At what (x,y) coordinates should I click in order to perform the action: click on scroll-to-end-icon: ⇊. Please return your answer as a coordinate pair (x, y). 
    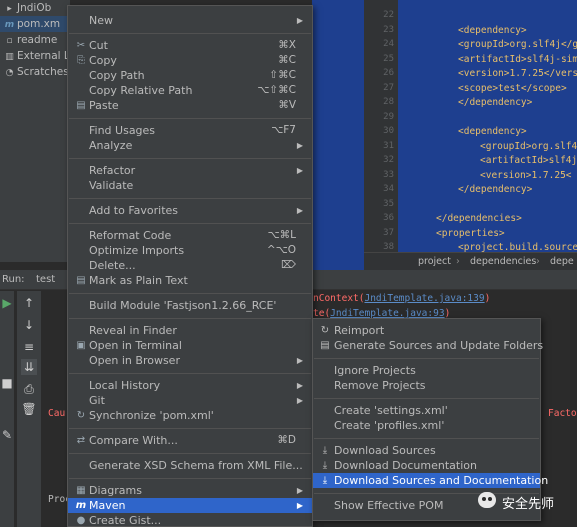
    Looking at the image, I should click on (29, 367).